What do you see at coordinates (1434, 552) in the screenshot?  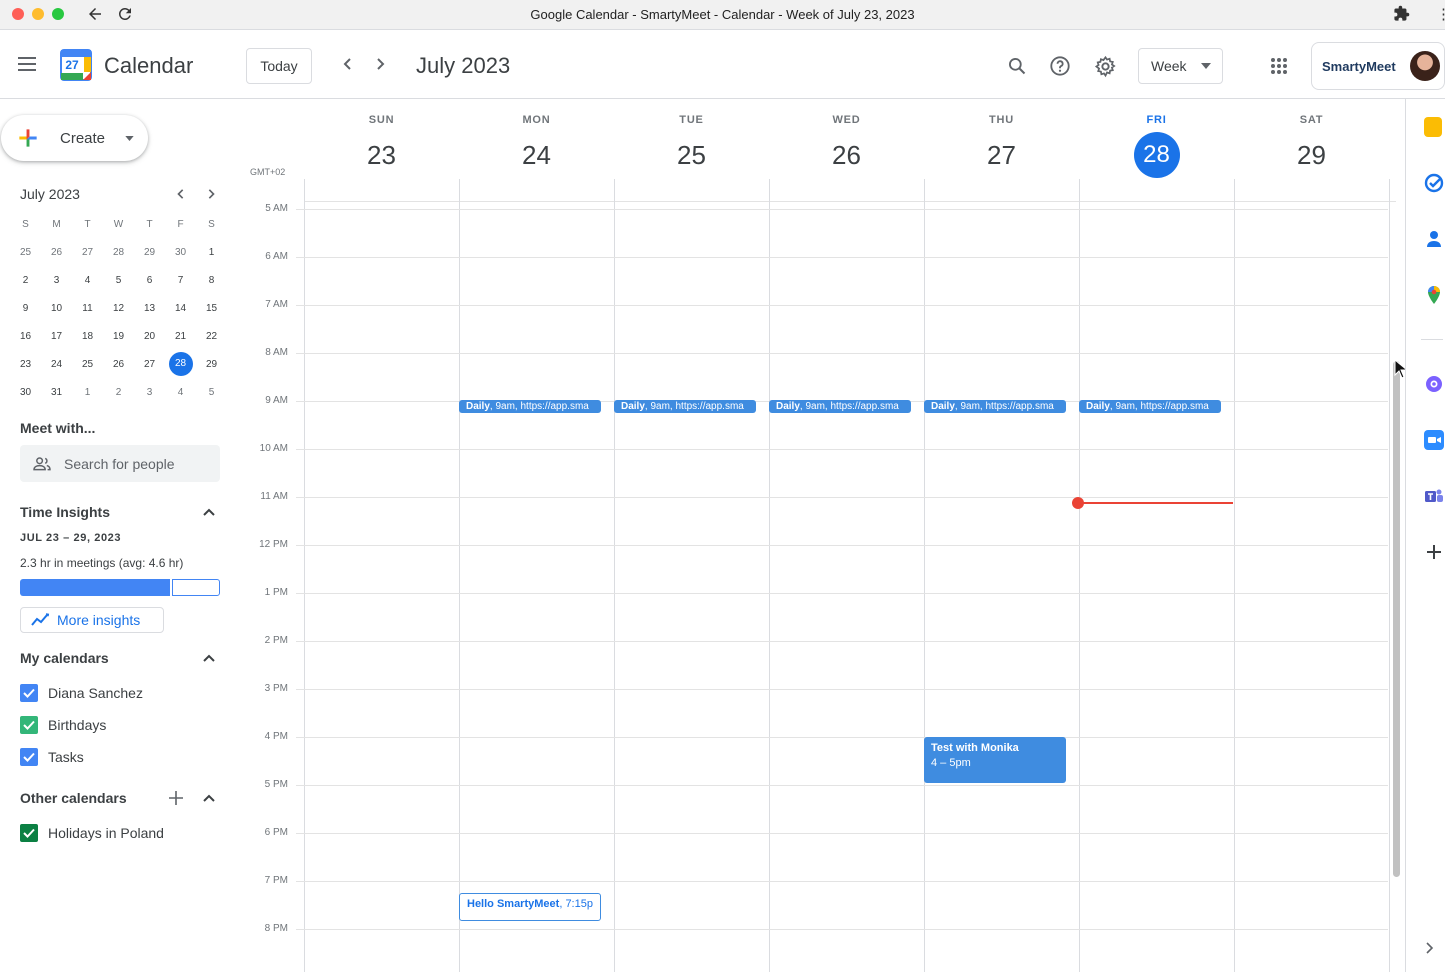 I see `get-addons-button` at bounding box center [1434, 552].